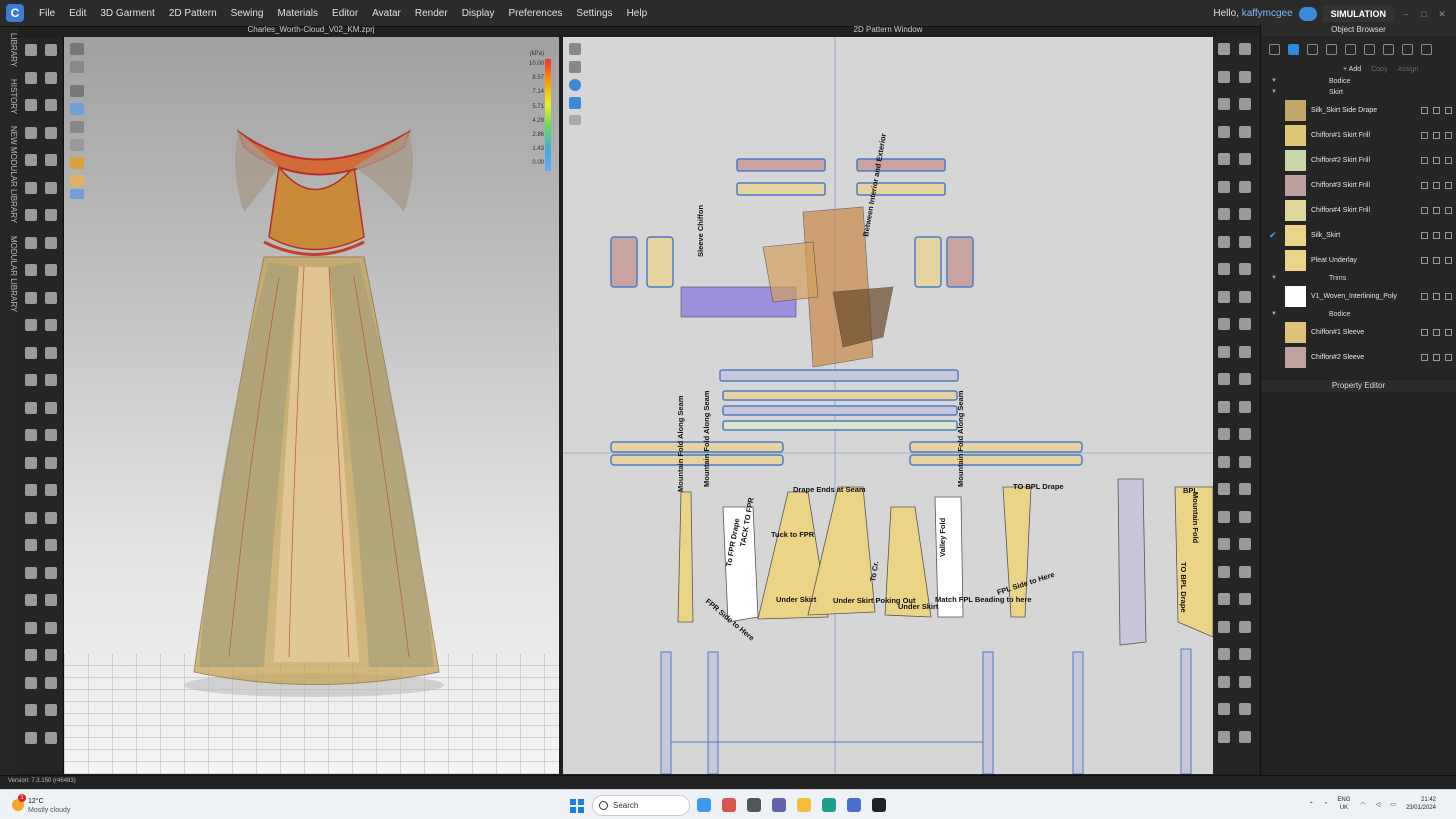  I want to click on taskbar-search: Search, so click(641, 805).